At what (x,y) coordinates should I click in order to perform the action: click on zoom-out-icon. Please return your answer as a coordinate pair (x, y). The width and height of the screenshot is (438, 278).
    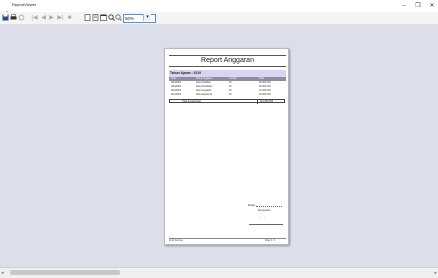
    Looking at the image, I should click on (118, 17).